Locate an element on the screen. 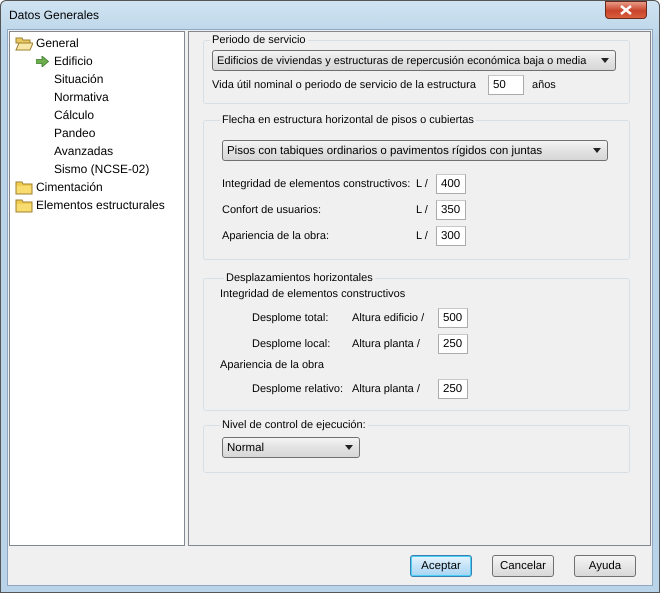 Image resolution: width=660 pixels, height=593 pixels. input-field: 50 is located at coordinates (506, 85).